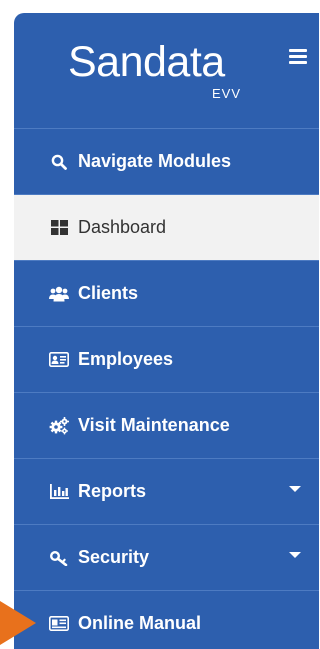 Image resolution: width=320 pixels, height=649 pixels. Describe the element at coordinates (114, 557) in the screenshot. I see `sidebar-item-label: Security` at that location.